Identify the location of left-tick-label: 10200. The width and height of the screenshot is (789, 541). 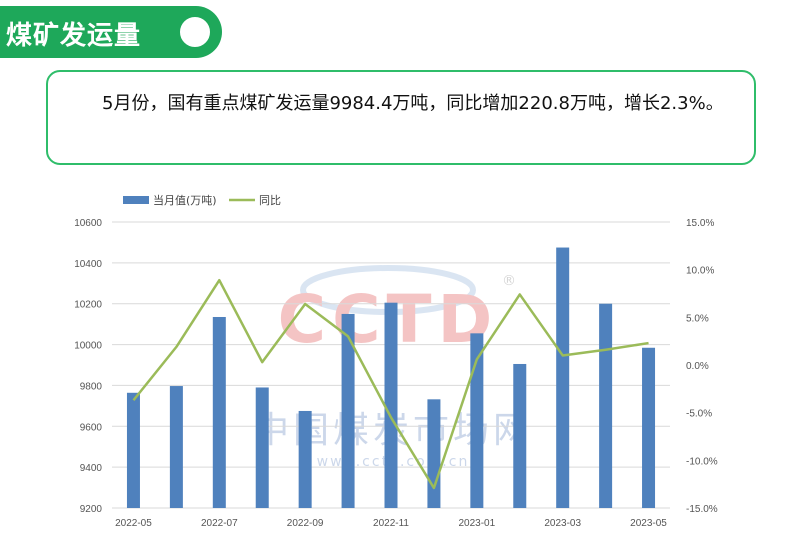
(88, 305).